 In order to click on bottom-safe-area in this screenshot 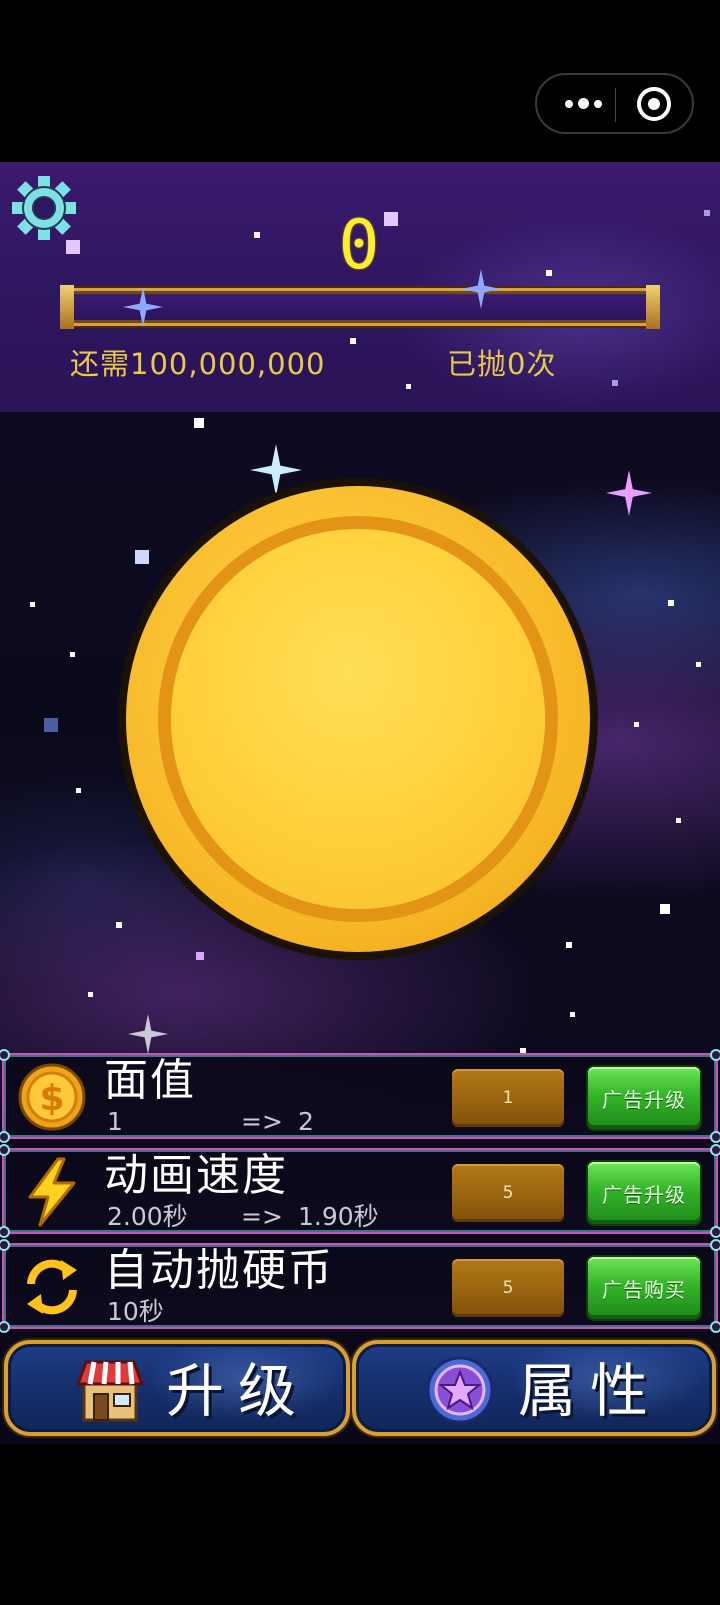, I will do `click(360, 1524)`.